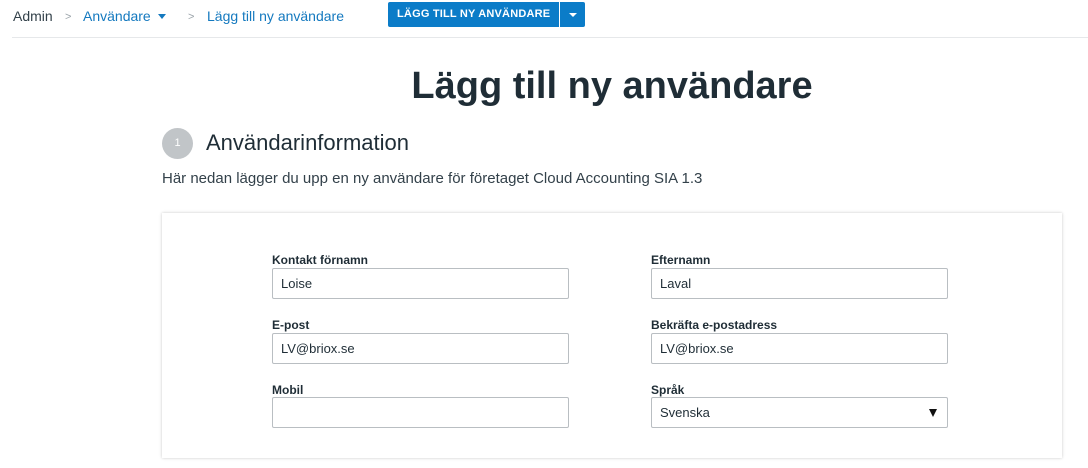  I want to click on mobile-label: Mobil, so click(288, 390).